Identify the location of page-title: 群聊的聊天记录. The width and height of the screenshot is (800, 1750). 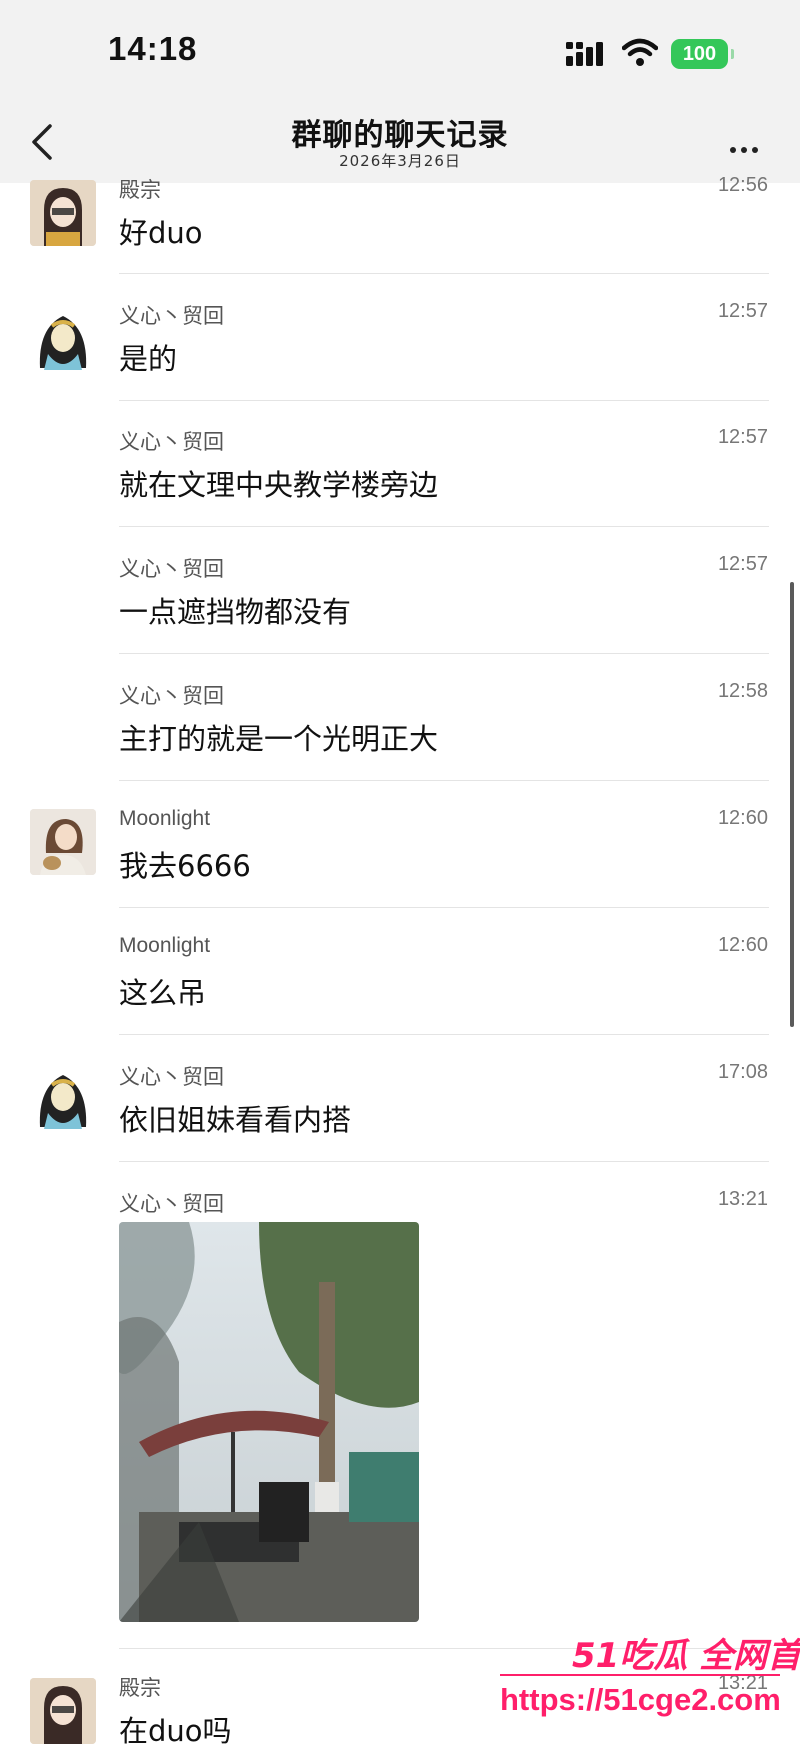
(400, 135).